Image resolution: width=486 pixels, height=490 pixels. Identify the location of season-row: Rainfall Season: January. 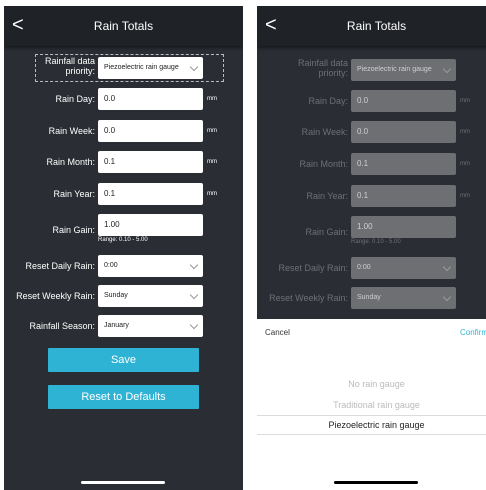
(123, 326).